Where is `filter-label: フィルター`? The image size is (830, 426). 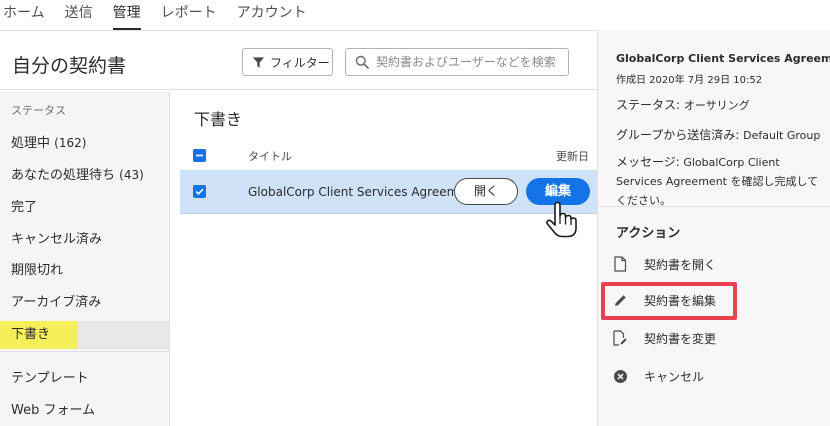 filter-label: フィルター is located at coordinates (300, 62).